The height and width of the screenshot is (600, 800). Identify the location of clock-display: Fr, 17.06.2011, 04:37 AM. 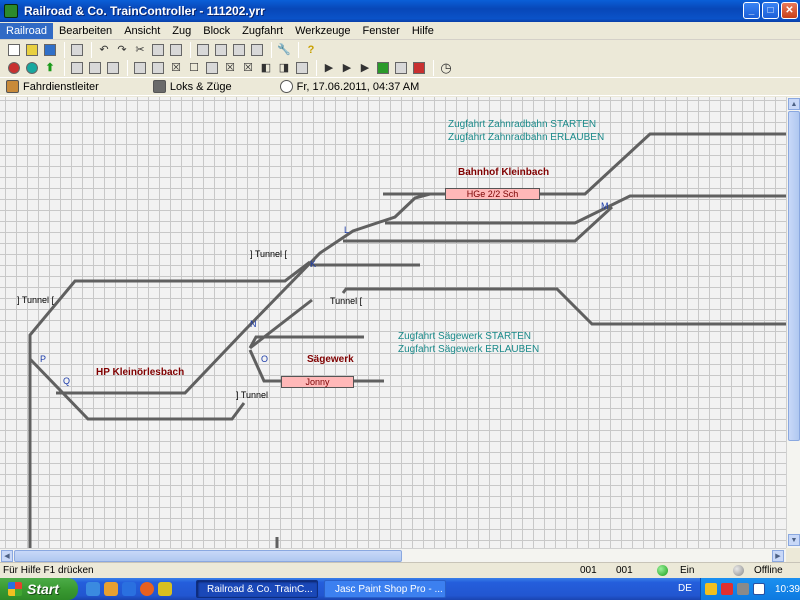
(349, 86).